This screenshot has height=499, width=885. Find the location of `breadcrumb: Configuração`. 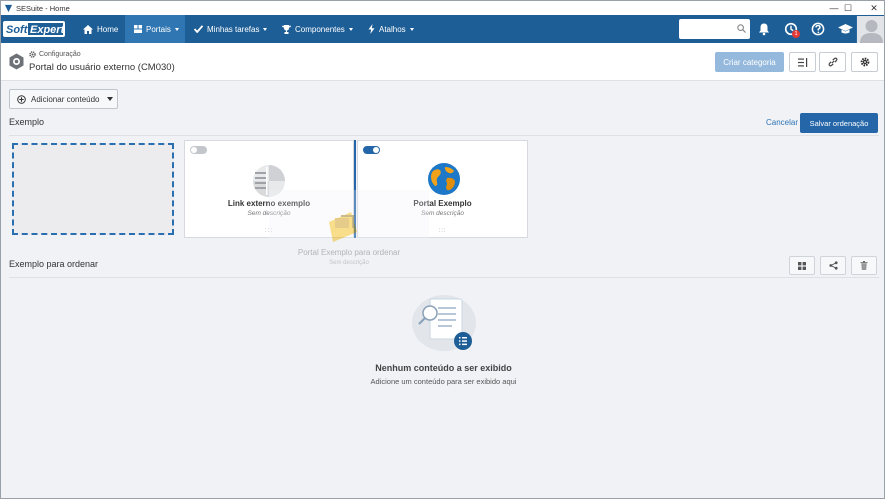

breadcrumb: Configuração is located at coordinates (55, 54).